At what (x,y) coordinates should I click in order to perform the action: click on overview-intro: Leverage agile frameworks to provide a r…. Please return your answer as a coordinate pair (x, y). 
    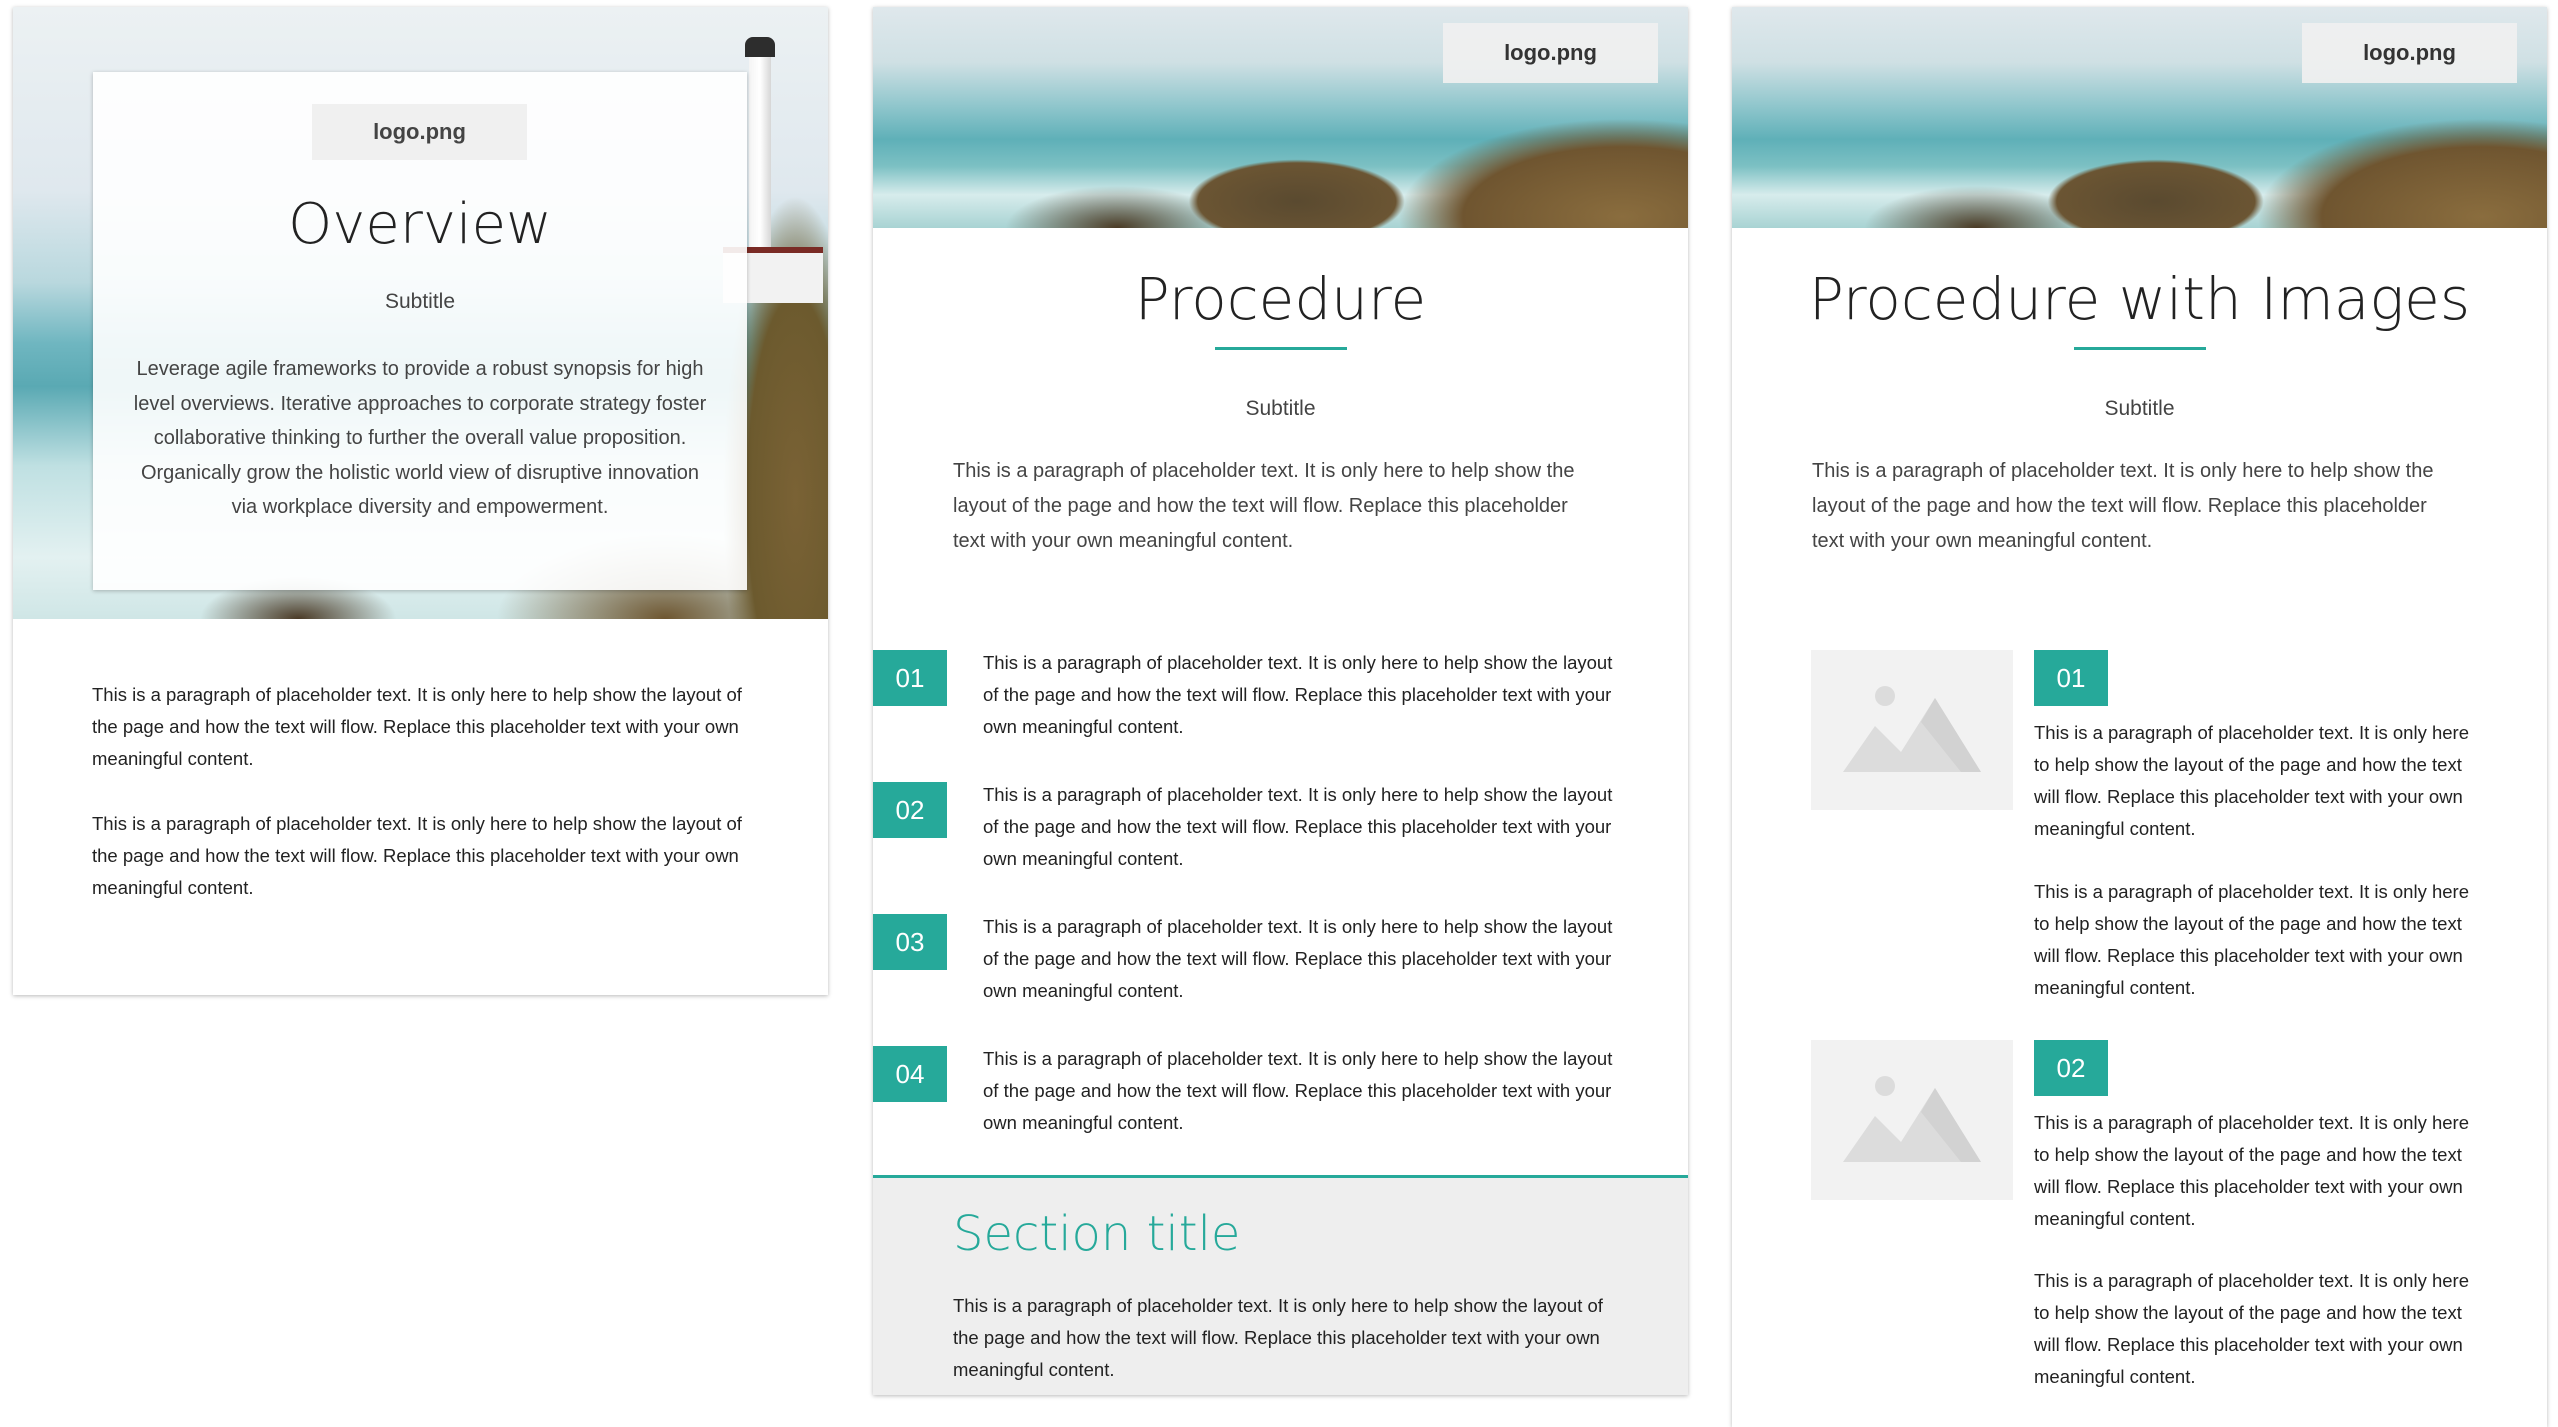
    Looking at the image, I should click on (420, 438).